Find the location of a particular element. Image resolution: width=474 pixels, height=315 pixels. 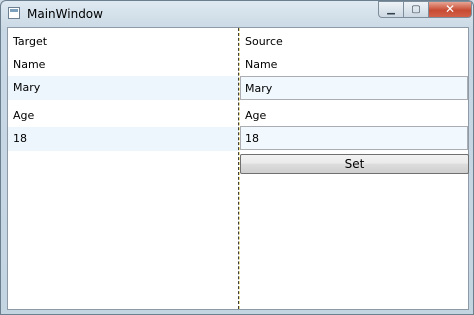

title-bar: MainWindow ▁ ▢ ✕ is located at coordinates (237, 14).